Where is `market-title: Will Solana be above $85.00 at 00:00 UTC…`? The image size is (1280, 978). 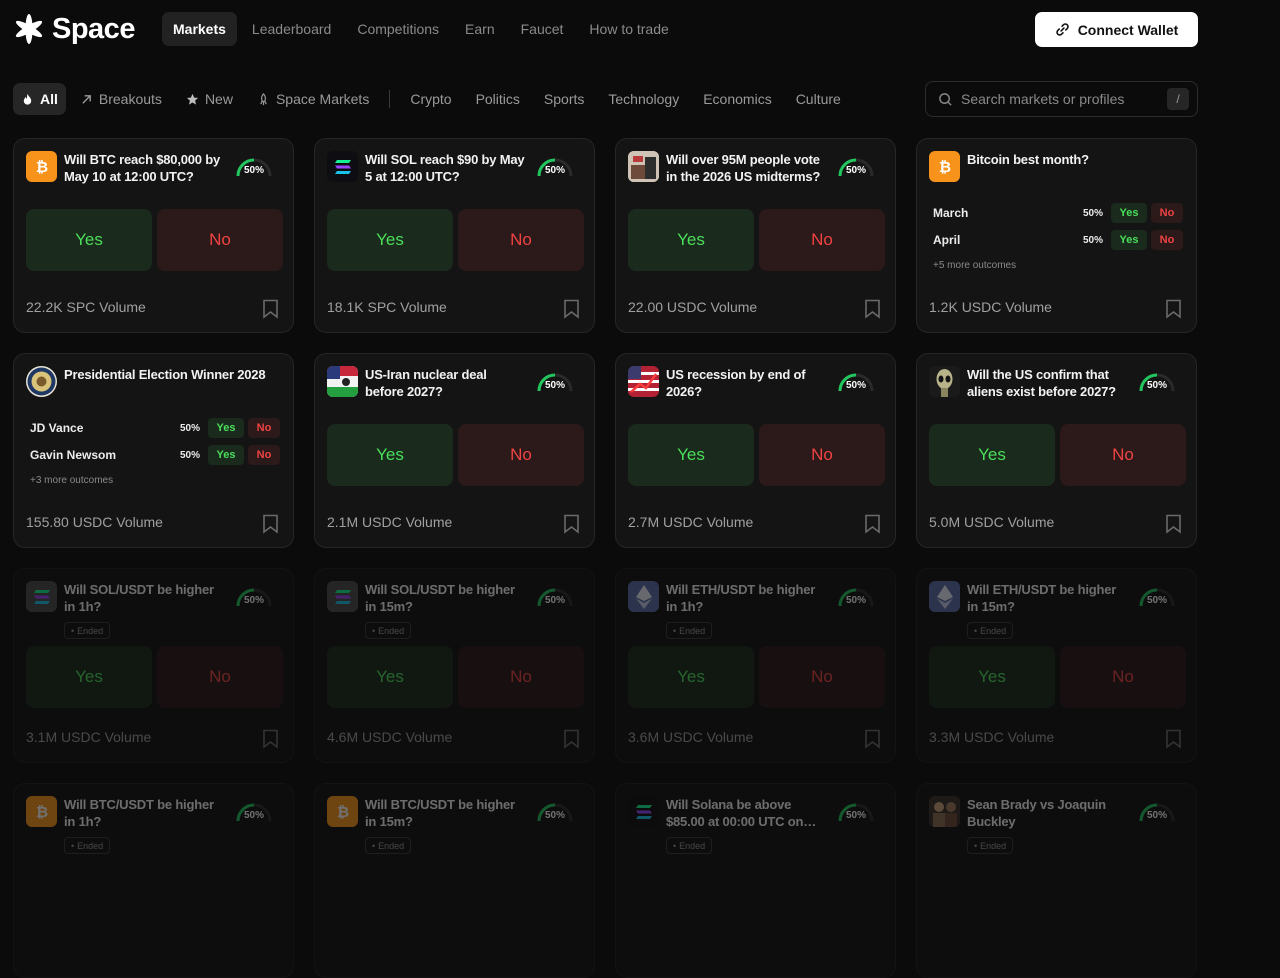
market-title: Will Solana be above $85.00 at 00:00 UTC… is located at coordinates (746, 813).